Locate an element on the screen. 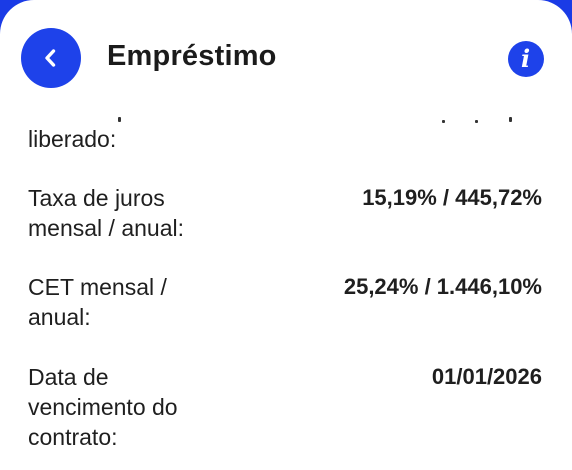 This screenshot has height=470, width=572. chevron-left-icon is located at coordinates (50, 58).